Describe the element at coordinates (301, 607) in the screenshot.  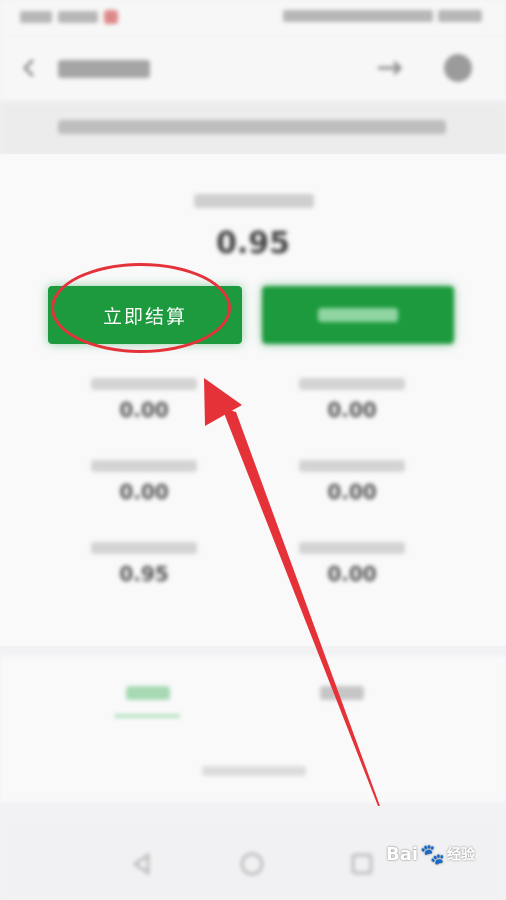
I see `arrow-shaft` at that location.